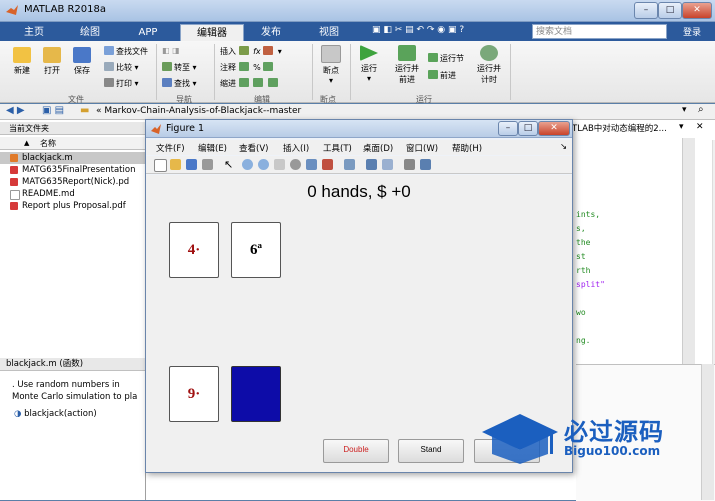 The height and width of the screenshot is (501, 715). What do you see at coordinates (614, 432) in the screenshot?
I see `watermark-text: 必过源码` at bounding box center [614, 432].